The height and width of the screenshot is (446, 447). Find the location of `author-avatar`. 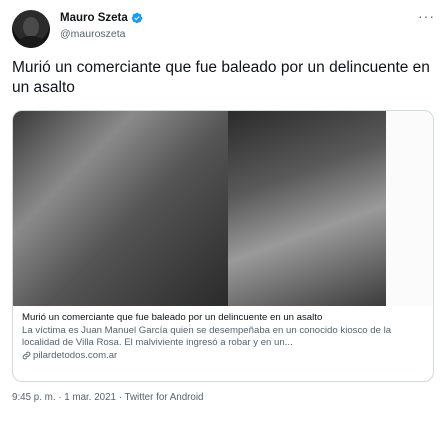

author-avatar is located at coordinates (31, 29).